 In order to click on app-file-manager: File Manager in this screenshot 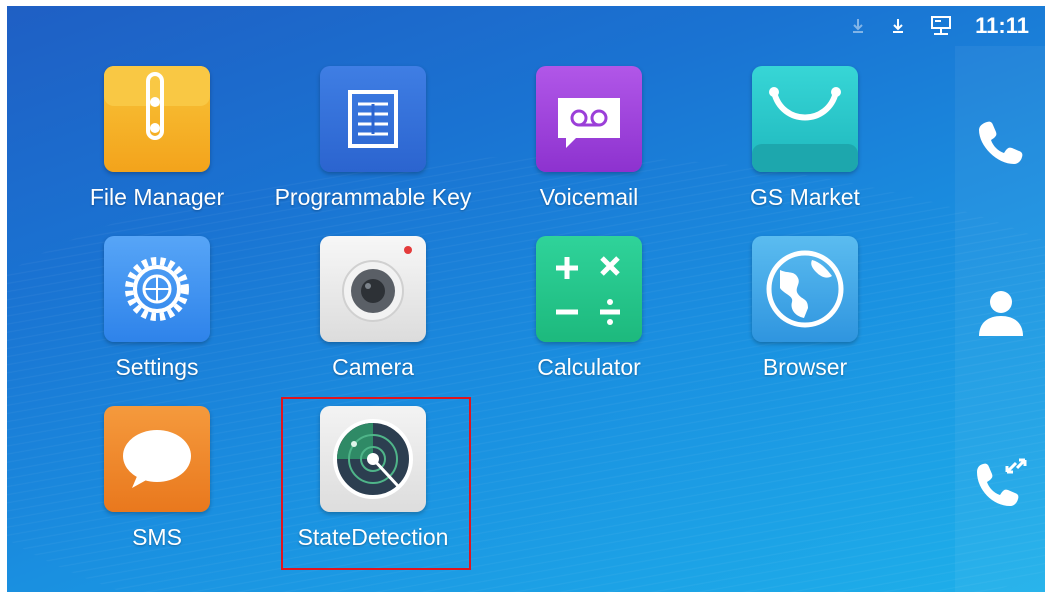, I will do `click(157, 146)`.